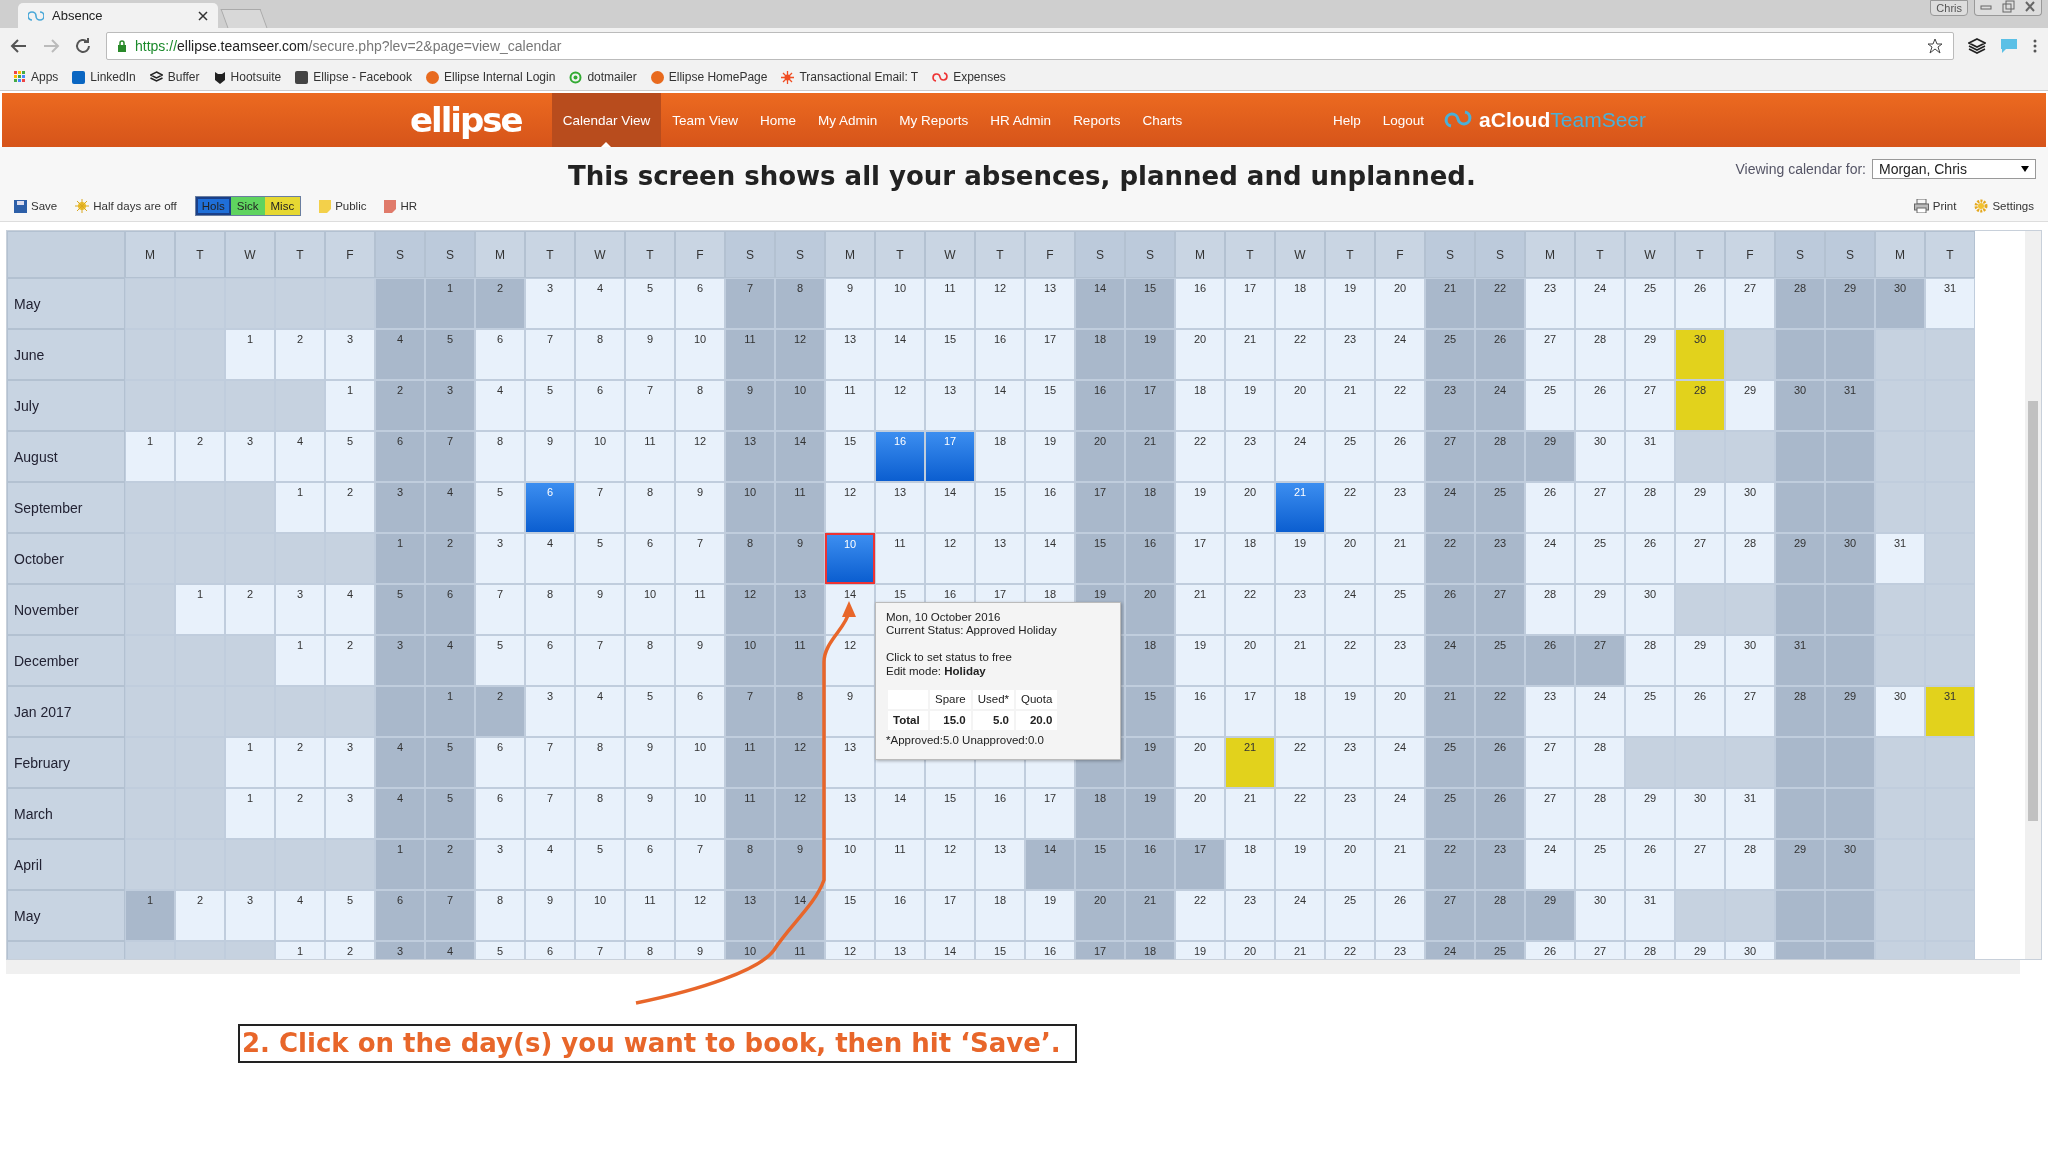  I want to click on profile-button: Chris, so click(1949, 8).